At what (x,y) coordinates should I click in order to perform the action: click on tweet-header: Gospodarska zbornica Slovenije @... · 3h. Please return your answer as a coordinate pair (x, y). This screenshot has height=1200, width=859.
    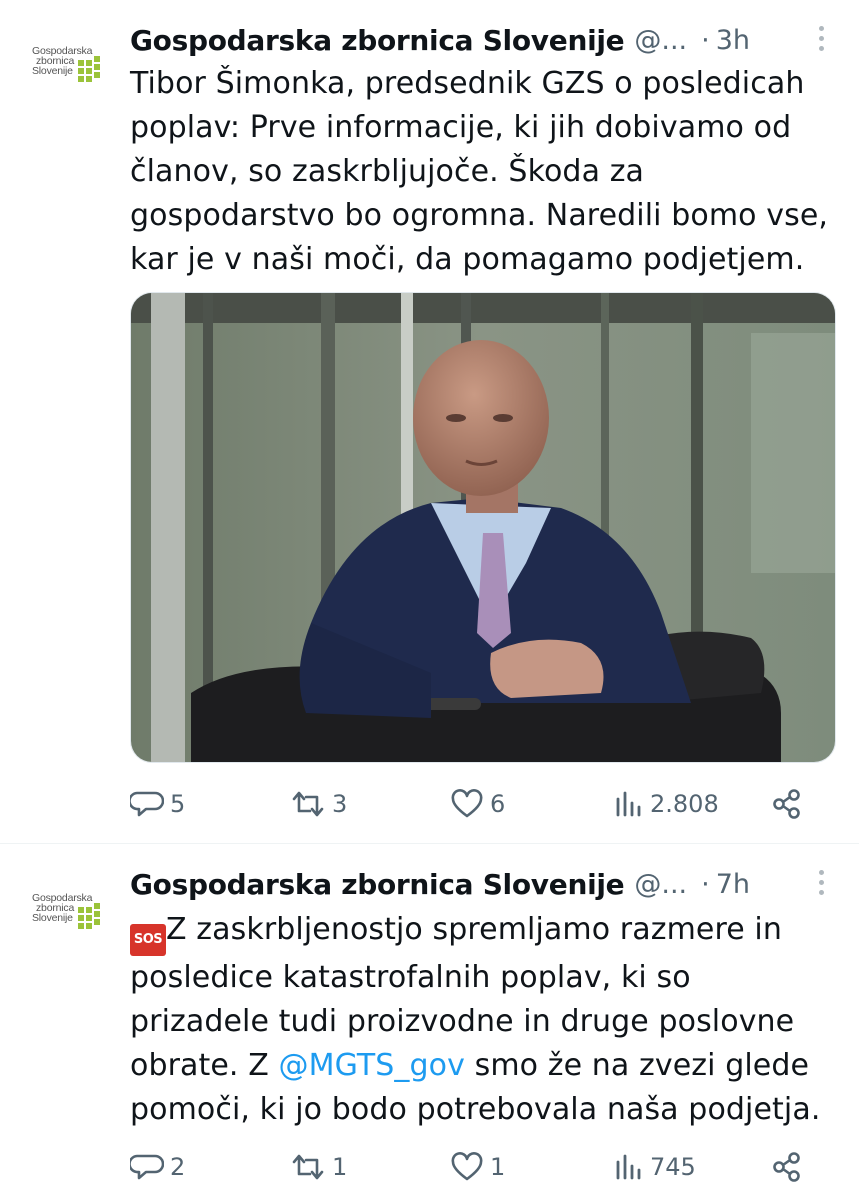
    Looking at the image, I should click on (479, 40).